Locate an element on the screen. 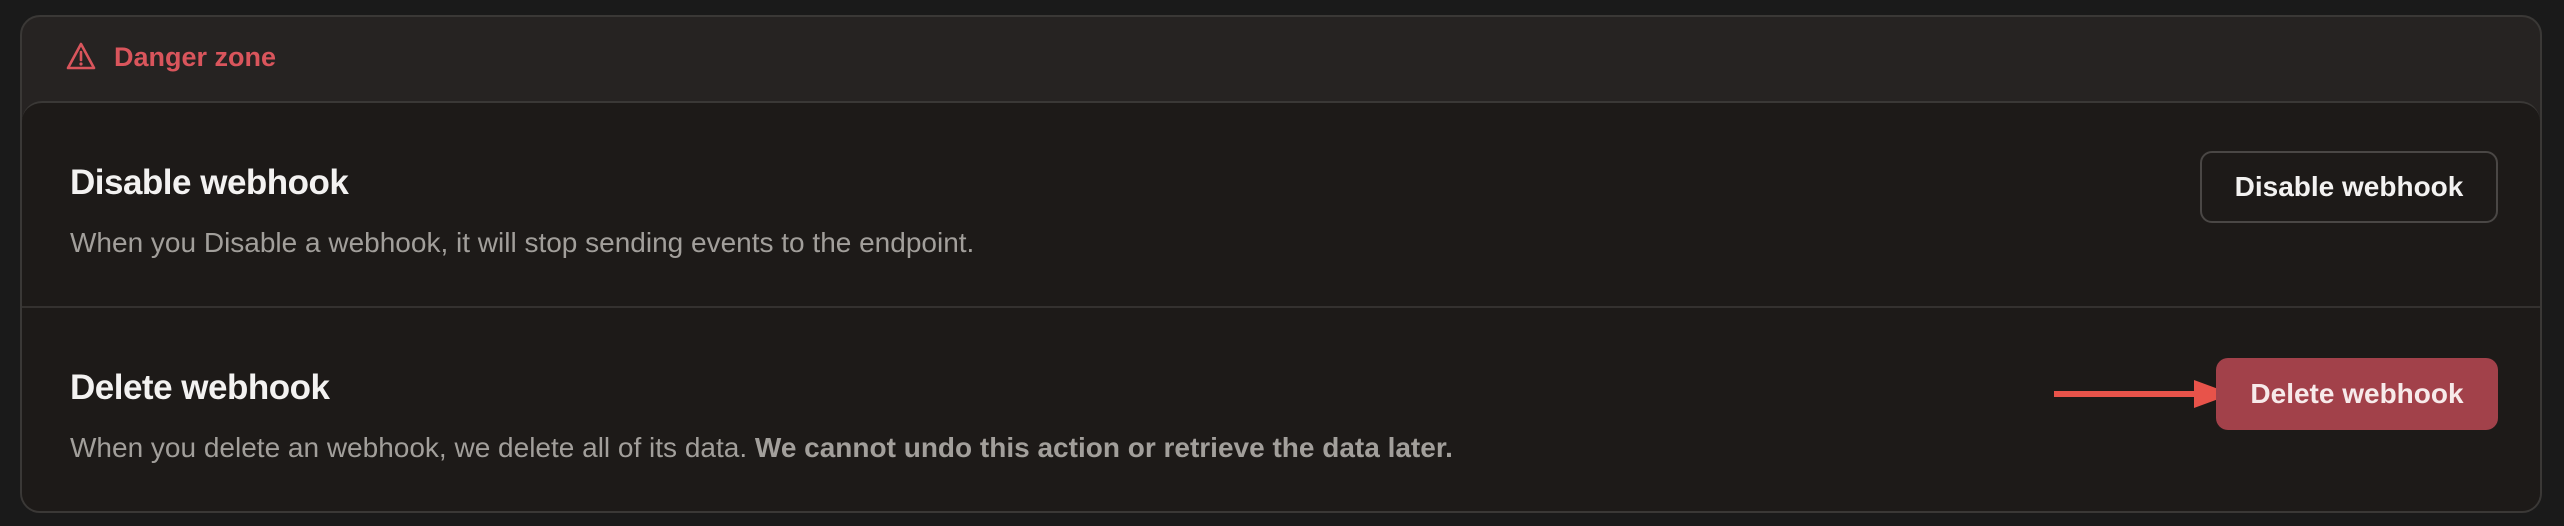  delete-webhook-button: Delete webhook is located at coordinates (2357, 394).